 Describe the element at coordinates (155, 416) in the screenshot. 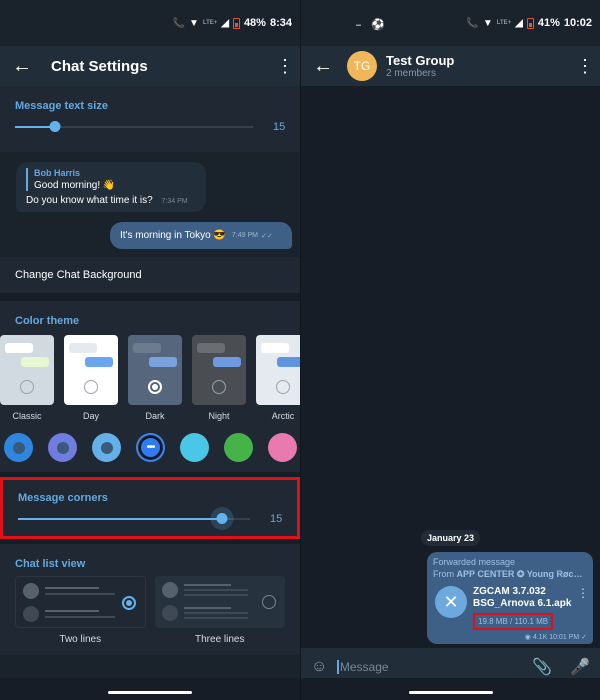

I see `theme-name: Dark` at that location.